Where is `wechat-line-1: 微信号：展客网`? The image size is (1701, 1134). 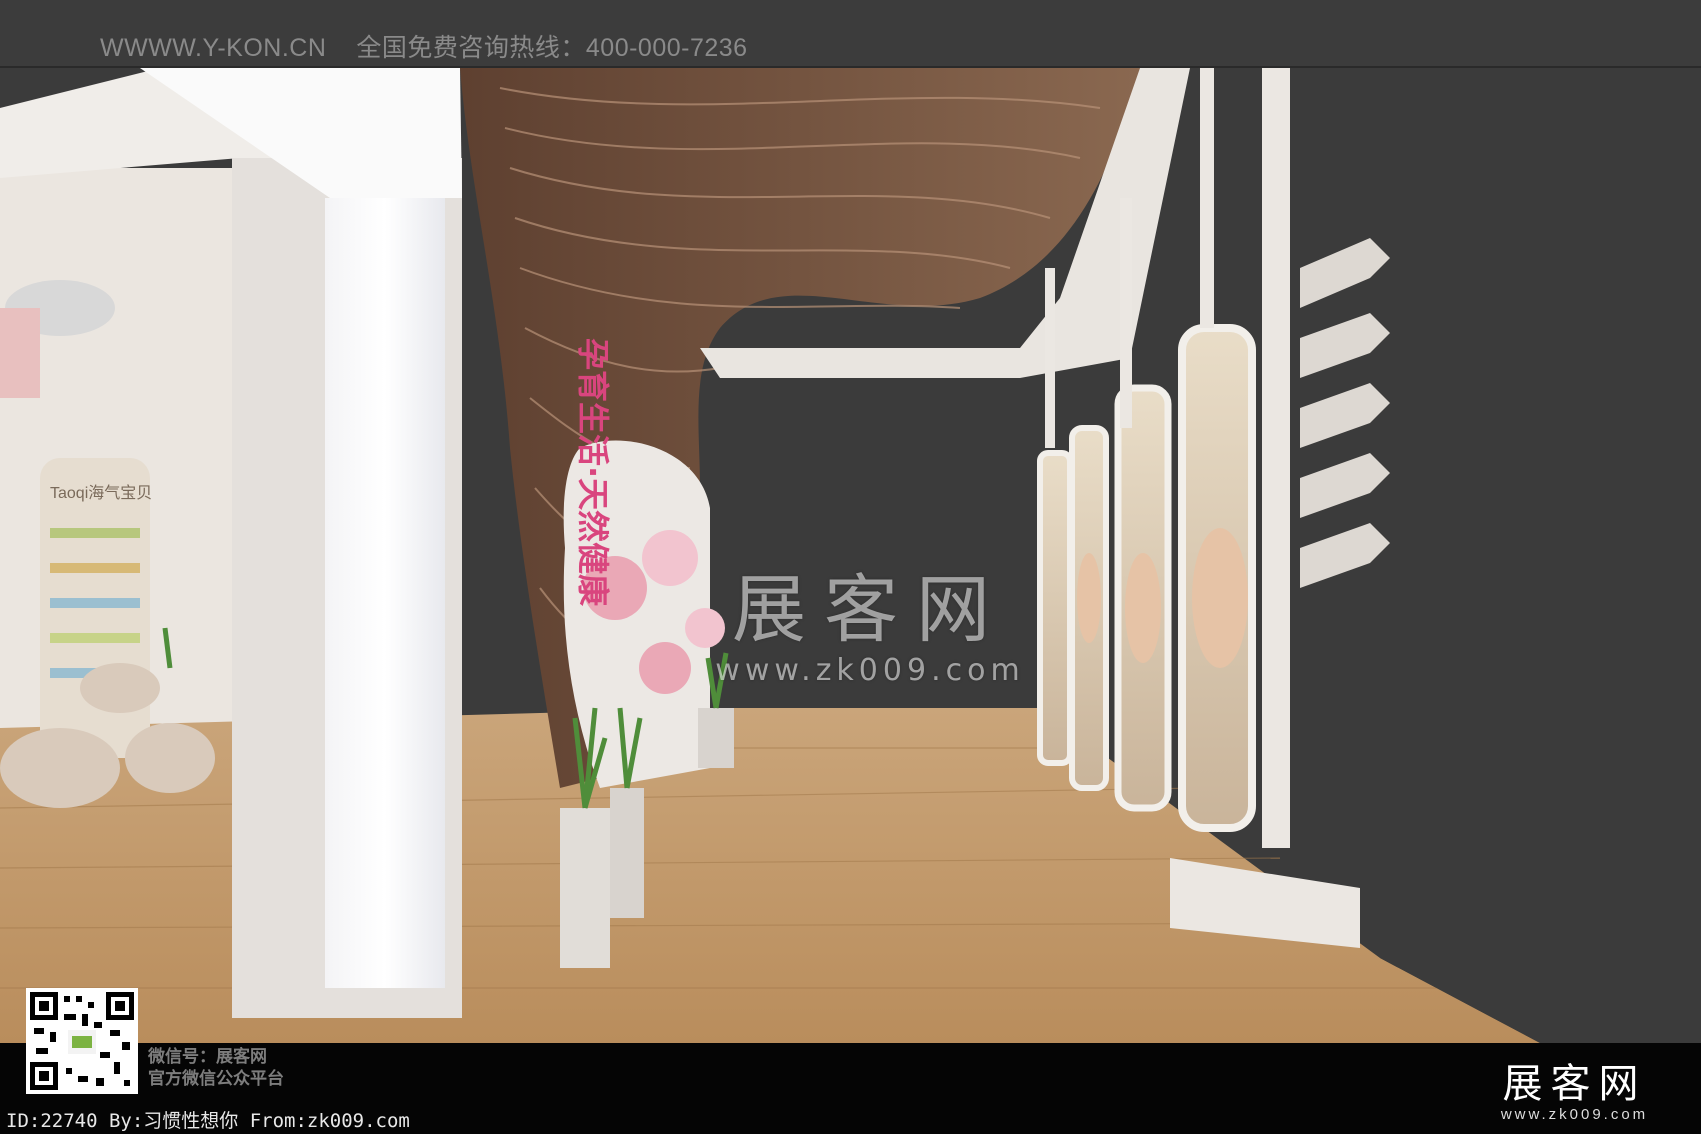 wechat-line-1: 微信号：展客网 is located at coordinates (207, 1056).